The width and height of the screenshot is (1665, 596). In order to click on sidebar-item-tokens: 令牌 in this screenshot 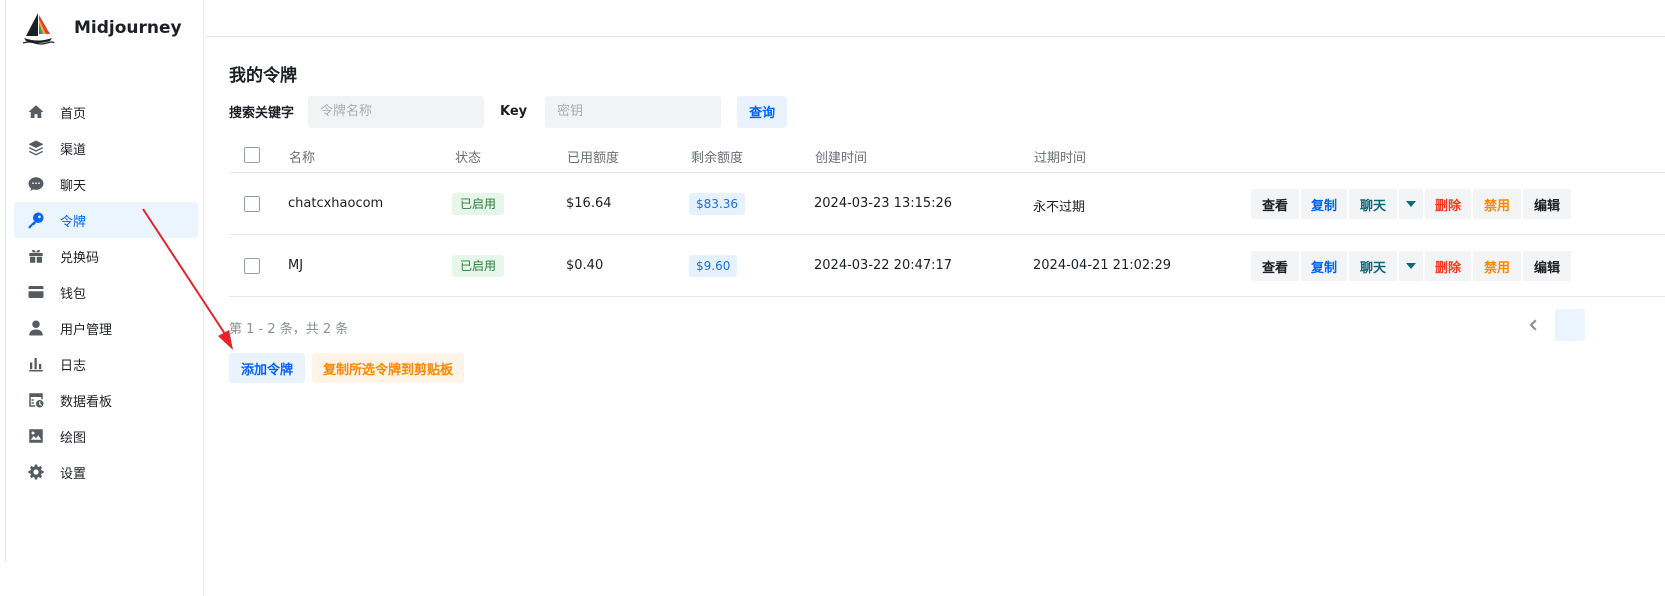, I will do `click(106, 220)`.